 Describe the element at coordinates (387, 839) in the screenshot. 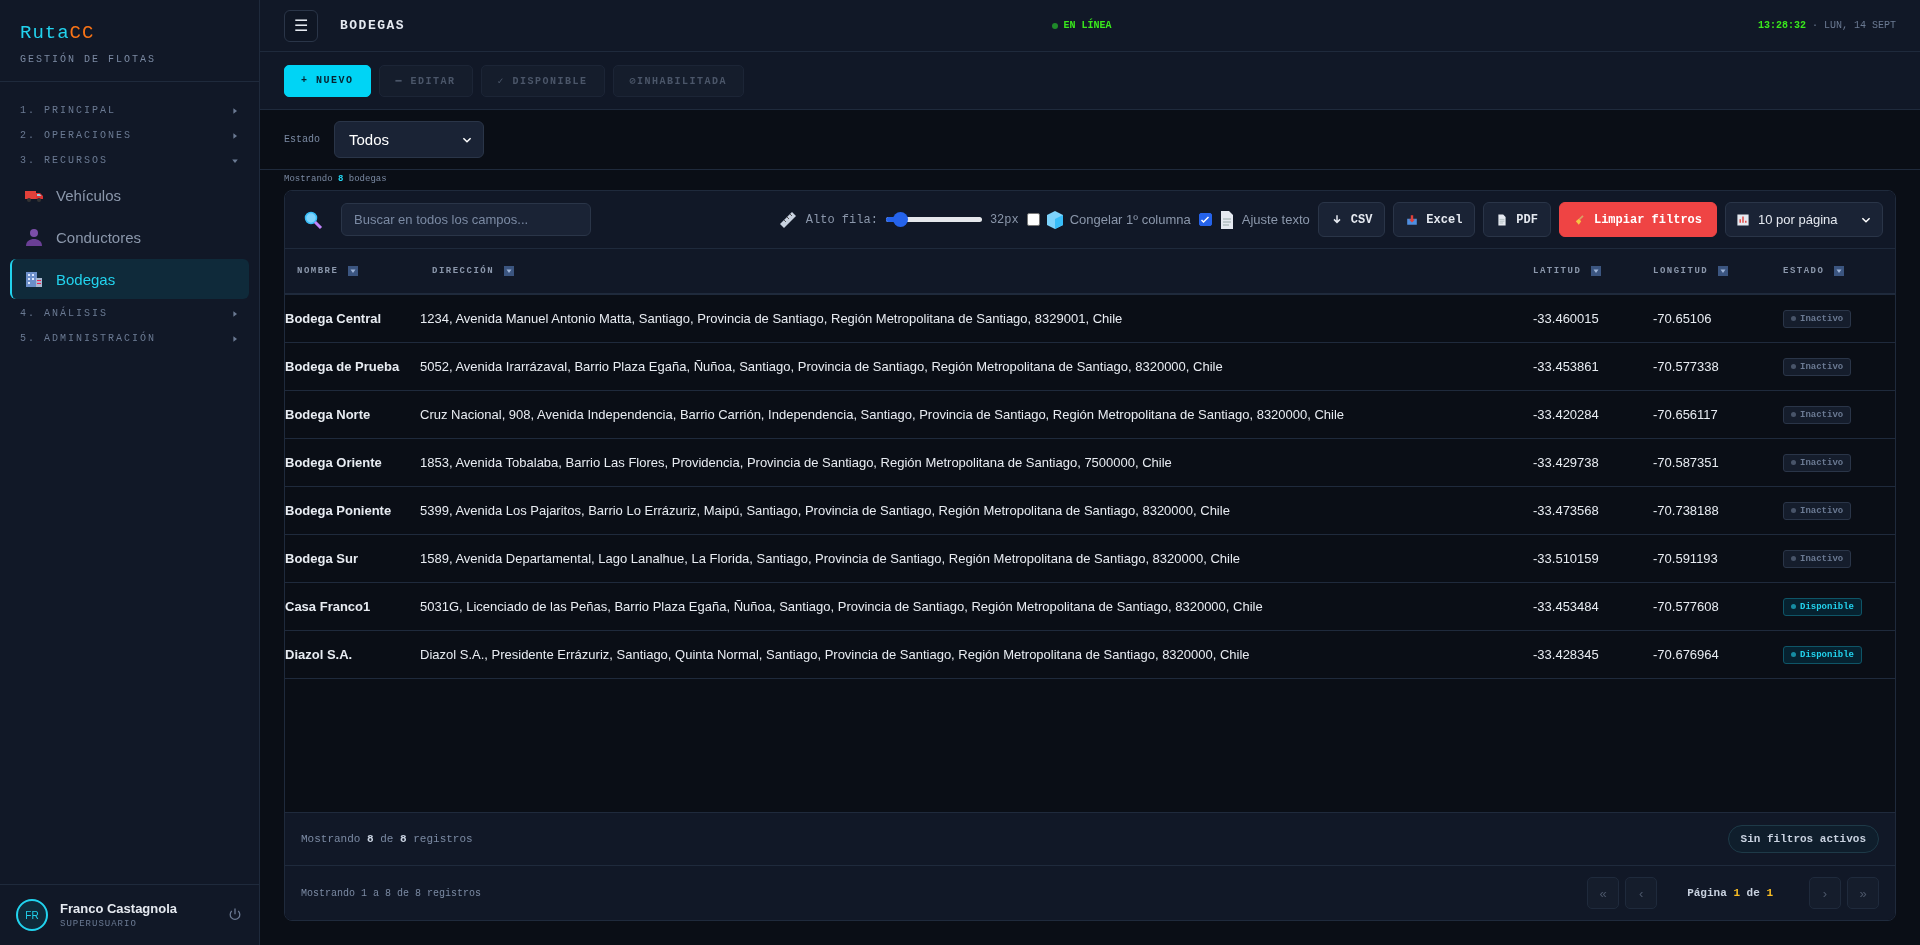

I see `records-count: Mostrando 8 de 8 registros` at that location.